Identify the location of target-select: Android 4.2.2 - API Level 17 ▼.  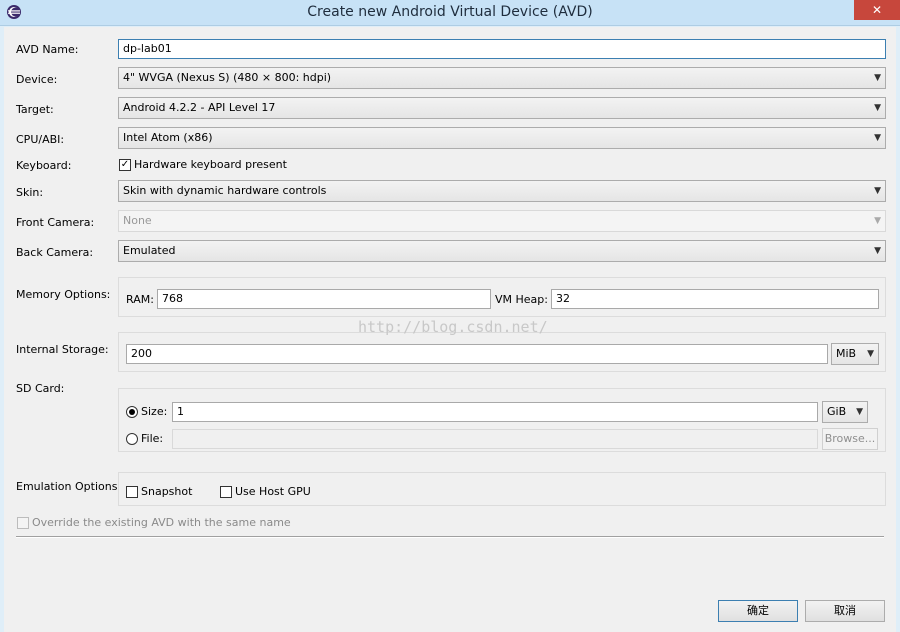
(502, 108).